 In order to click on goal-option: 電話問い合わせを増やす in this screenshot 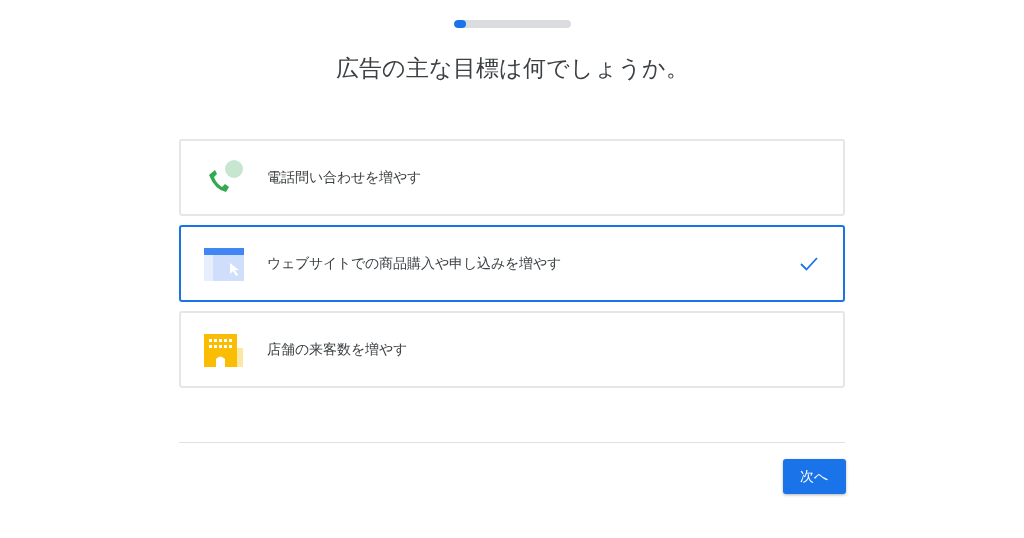, I will do `click(512, 177)`.